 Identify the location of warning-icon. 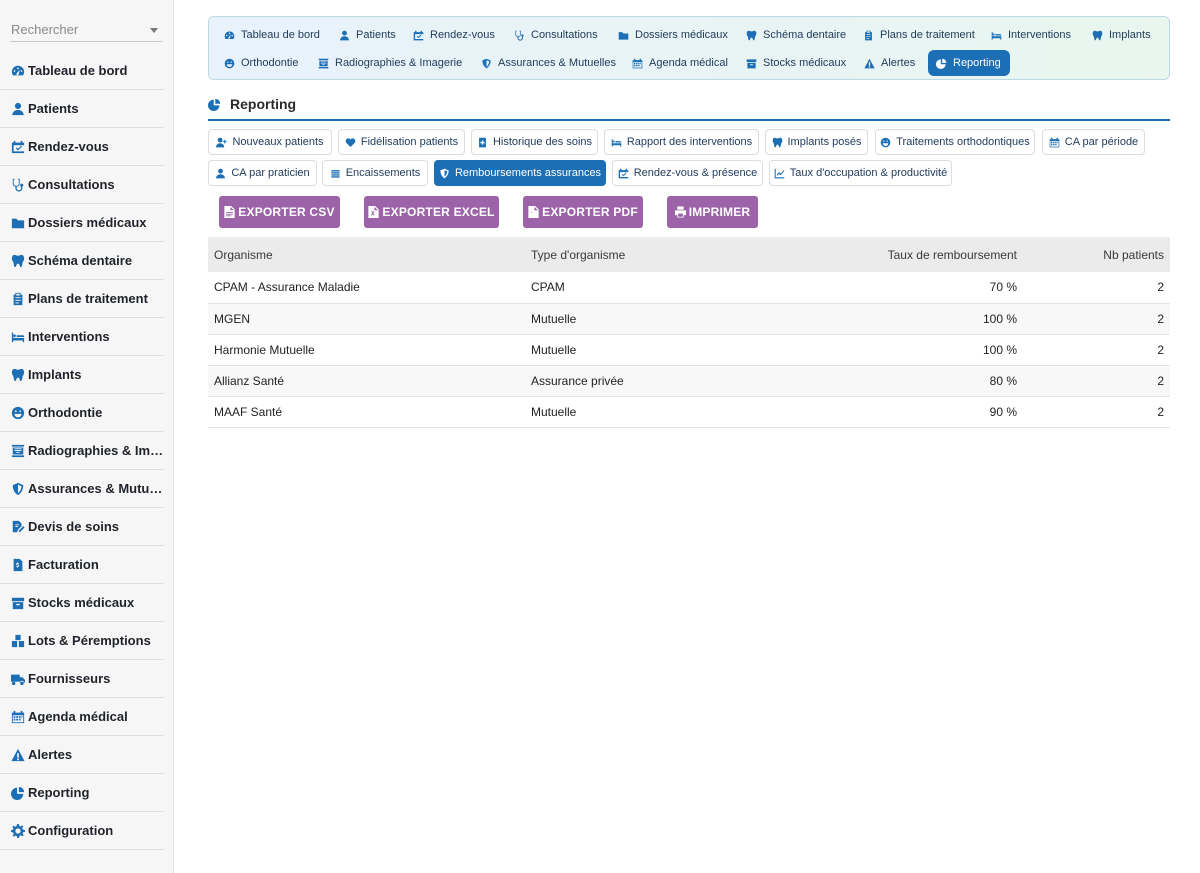
(19, 755).